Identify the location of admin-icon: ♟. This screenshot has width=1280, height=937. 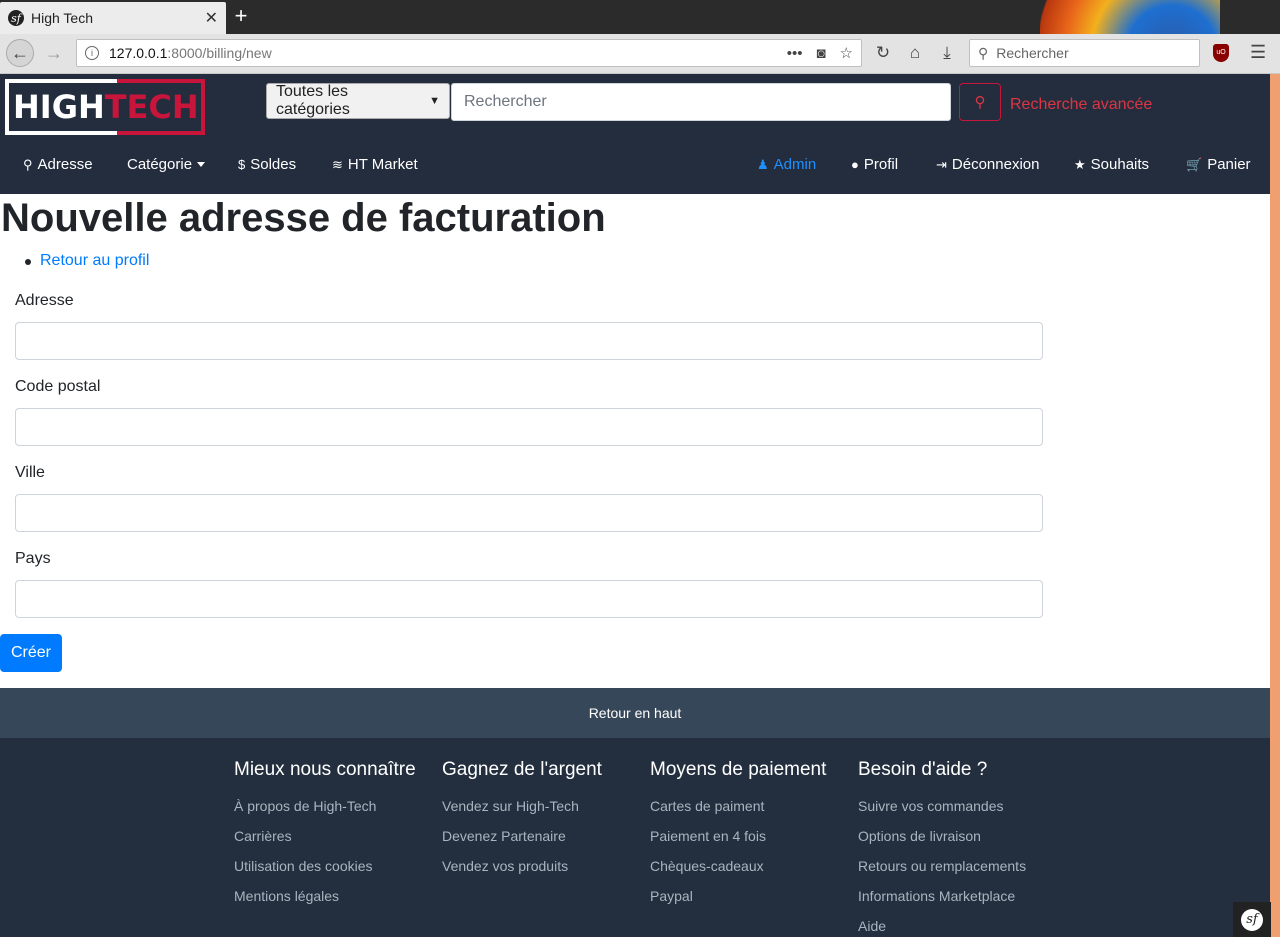
(763, 164).